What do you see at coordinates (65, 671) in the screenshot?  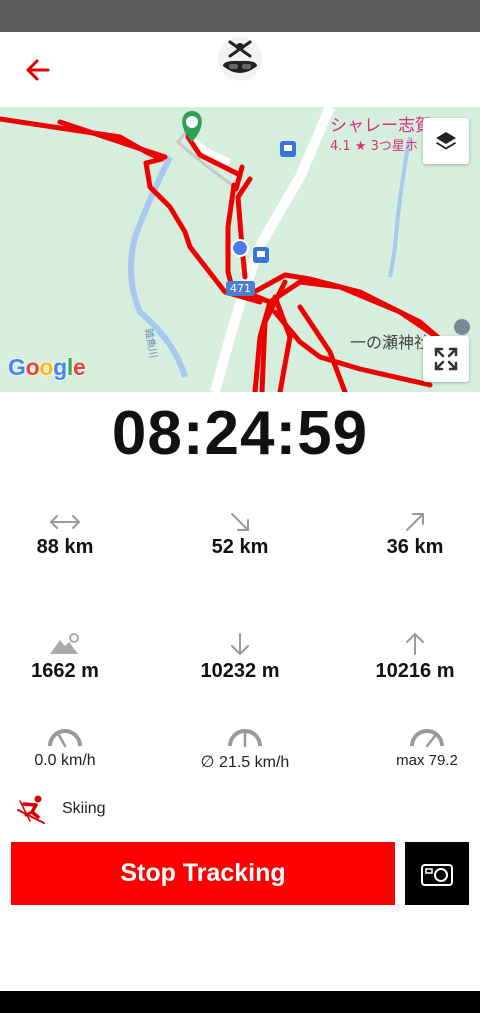 I see `altitude-value: 1662 m` at bounding box center [65, 671].